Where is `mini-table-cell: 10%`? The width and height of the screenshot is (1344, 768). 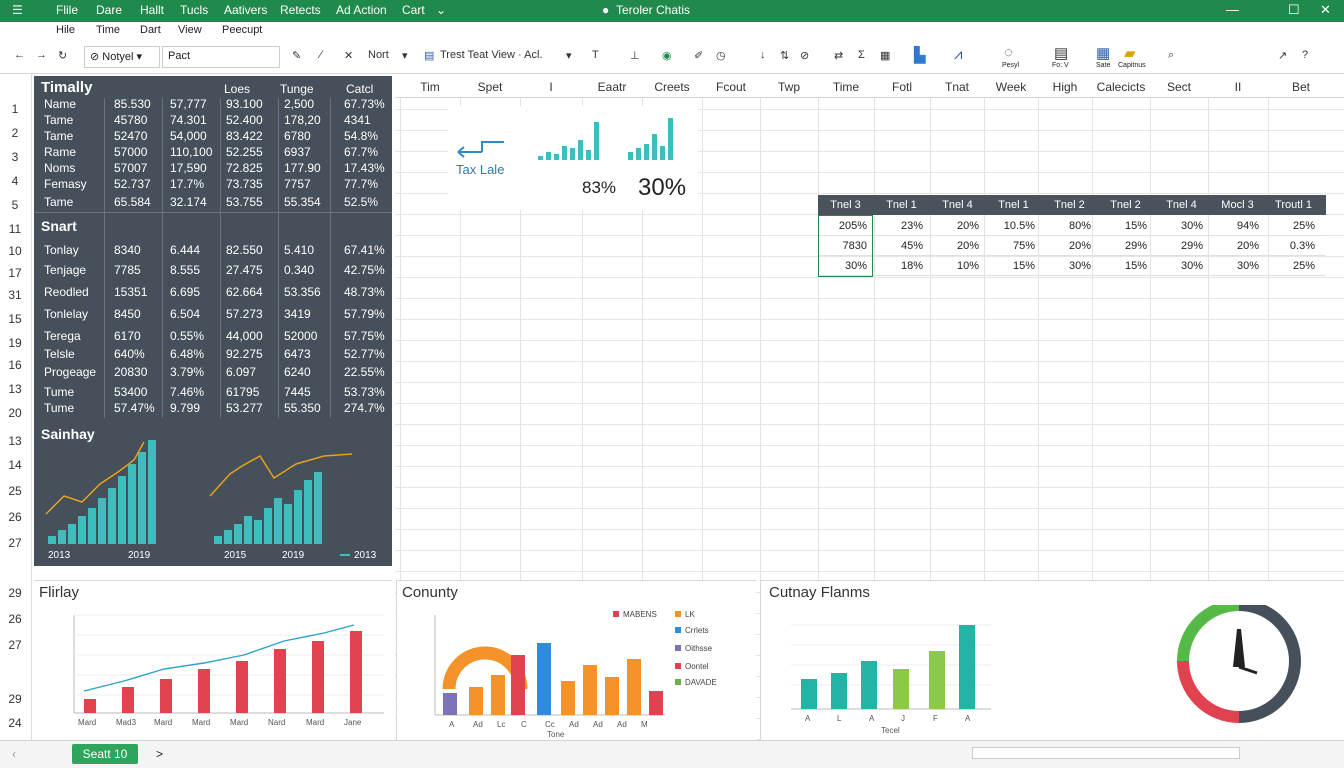 mini-table-cell: 10% is located at coordinates (957, 266).